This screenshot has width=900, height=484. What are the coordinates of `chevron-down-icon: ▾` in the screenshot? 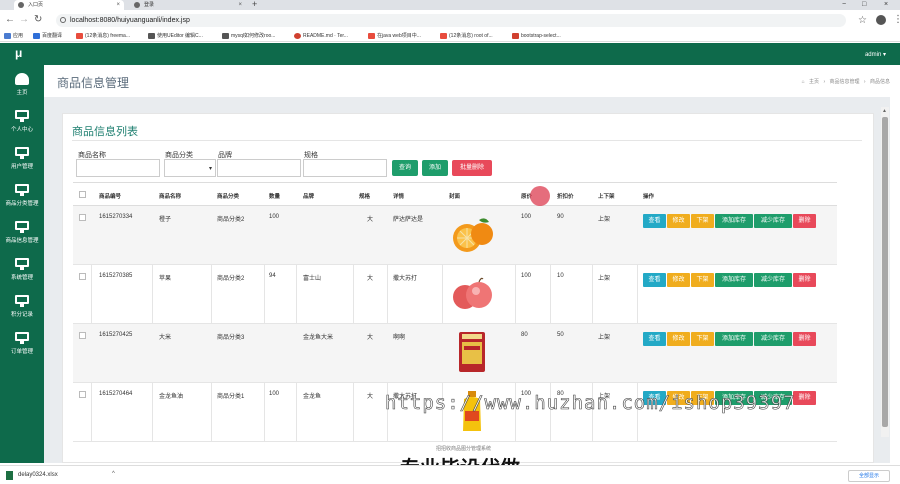 It's located at (210, 169).